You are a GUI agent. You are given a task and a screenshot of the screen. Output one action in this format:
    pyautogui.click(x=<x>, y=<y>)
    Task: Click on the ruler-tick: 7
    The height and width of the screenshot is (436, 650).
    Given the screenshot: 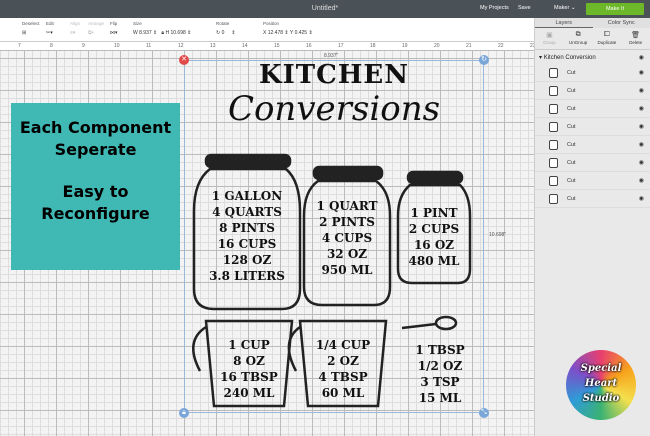 What is the action you would take?
    pyautogui.click(x=19, y=46)
    